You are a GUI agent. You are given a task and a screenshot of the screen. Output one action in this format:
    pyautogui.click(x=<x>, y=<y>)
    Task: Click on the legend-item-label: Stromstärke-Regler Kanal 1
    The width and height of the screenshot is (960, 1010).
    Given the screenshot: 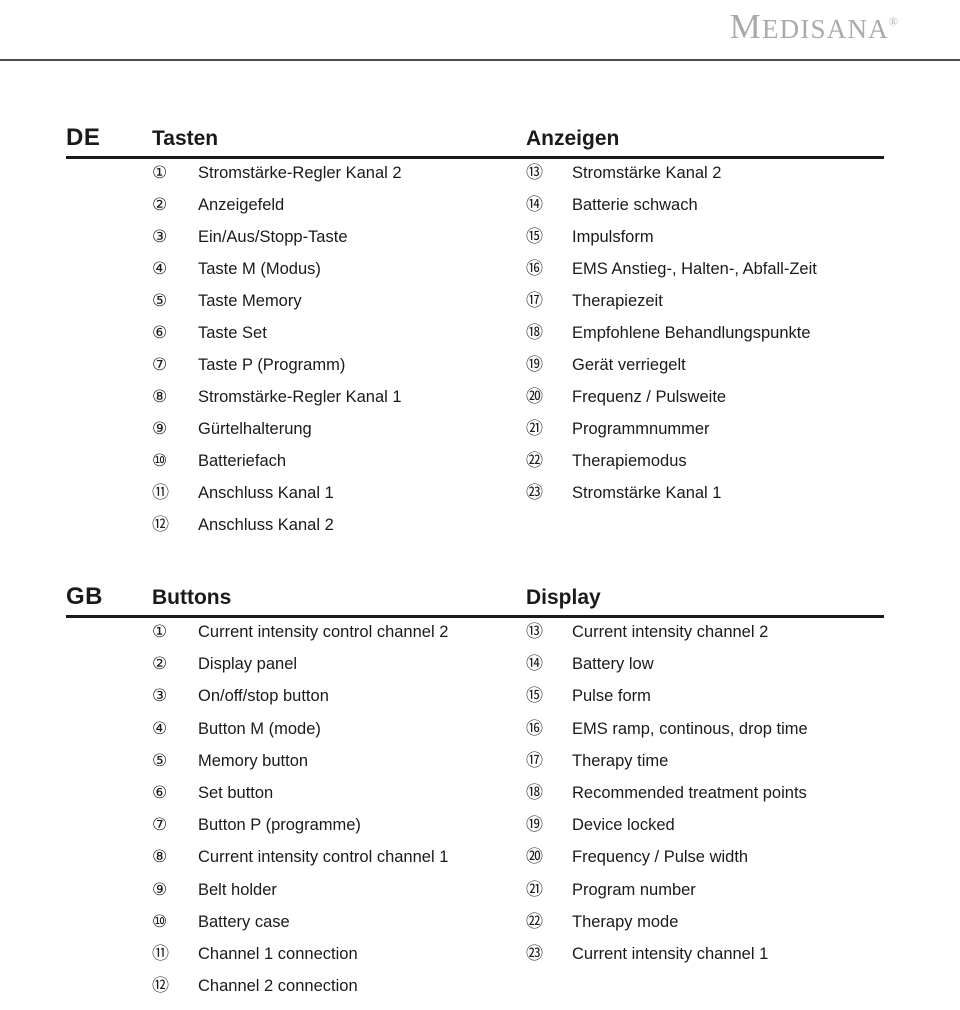 What is the action you would take?
    pyautogui.click(x=300, y=397)
    